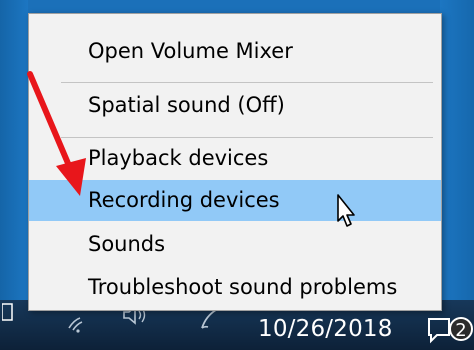  I want to click on menu-item-label: Open Volume Mixer, so click(190, 51).